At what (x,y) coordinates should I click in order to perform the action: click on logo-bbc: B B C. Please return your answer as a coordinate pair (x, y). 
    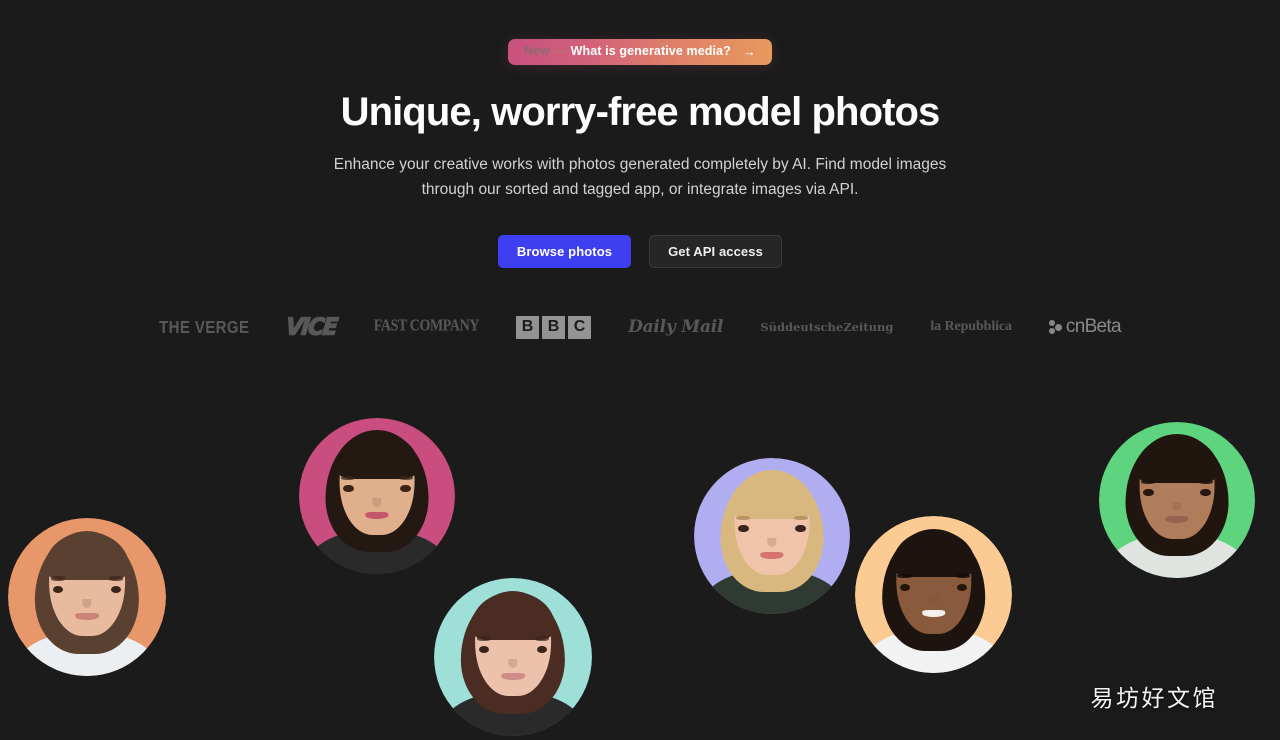
    Looking at the image, I should click on (554, 327).